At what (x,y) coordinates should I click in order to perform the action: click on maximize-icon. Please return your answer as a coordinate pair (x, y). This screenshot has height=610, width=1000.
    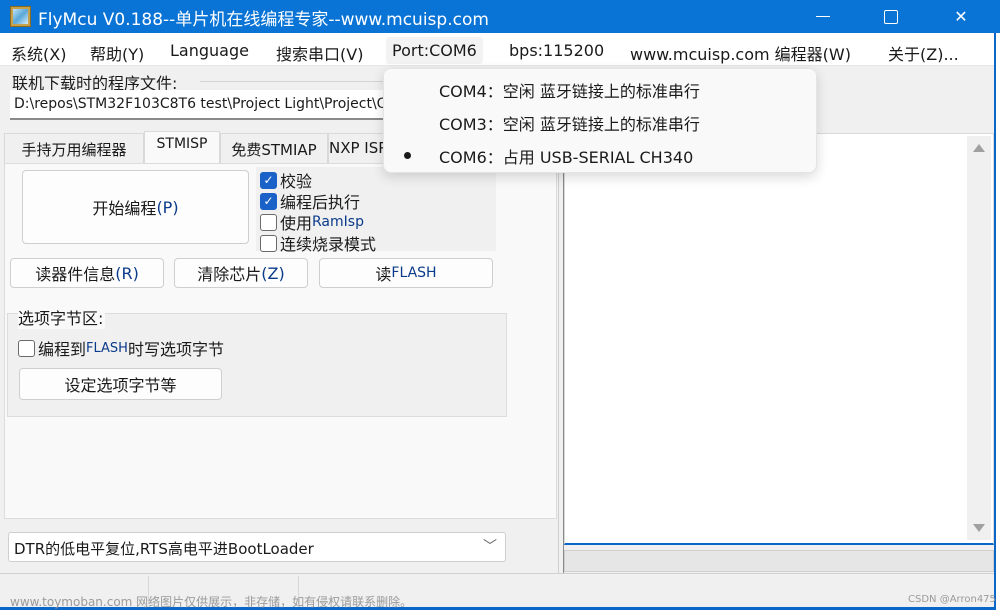
    Looking at the image, I should click on (891, 16).